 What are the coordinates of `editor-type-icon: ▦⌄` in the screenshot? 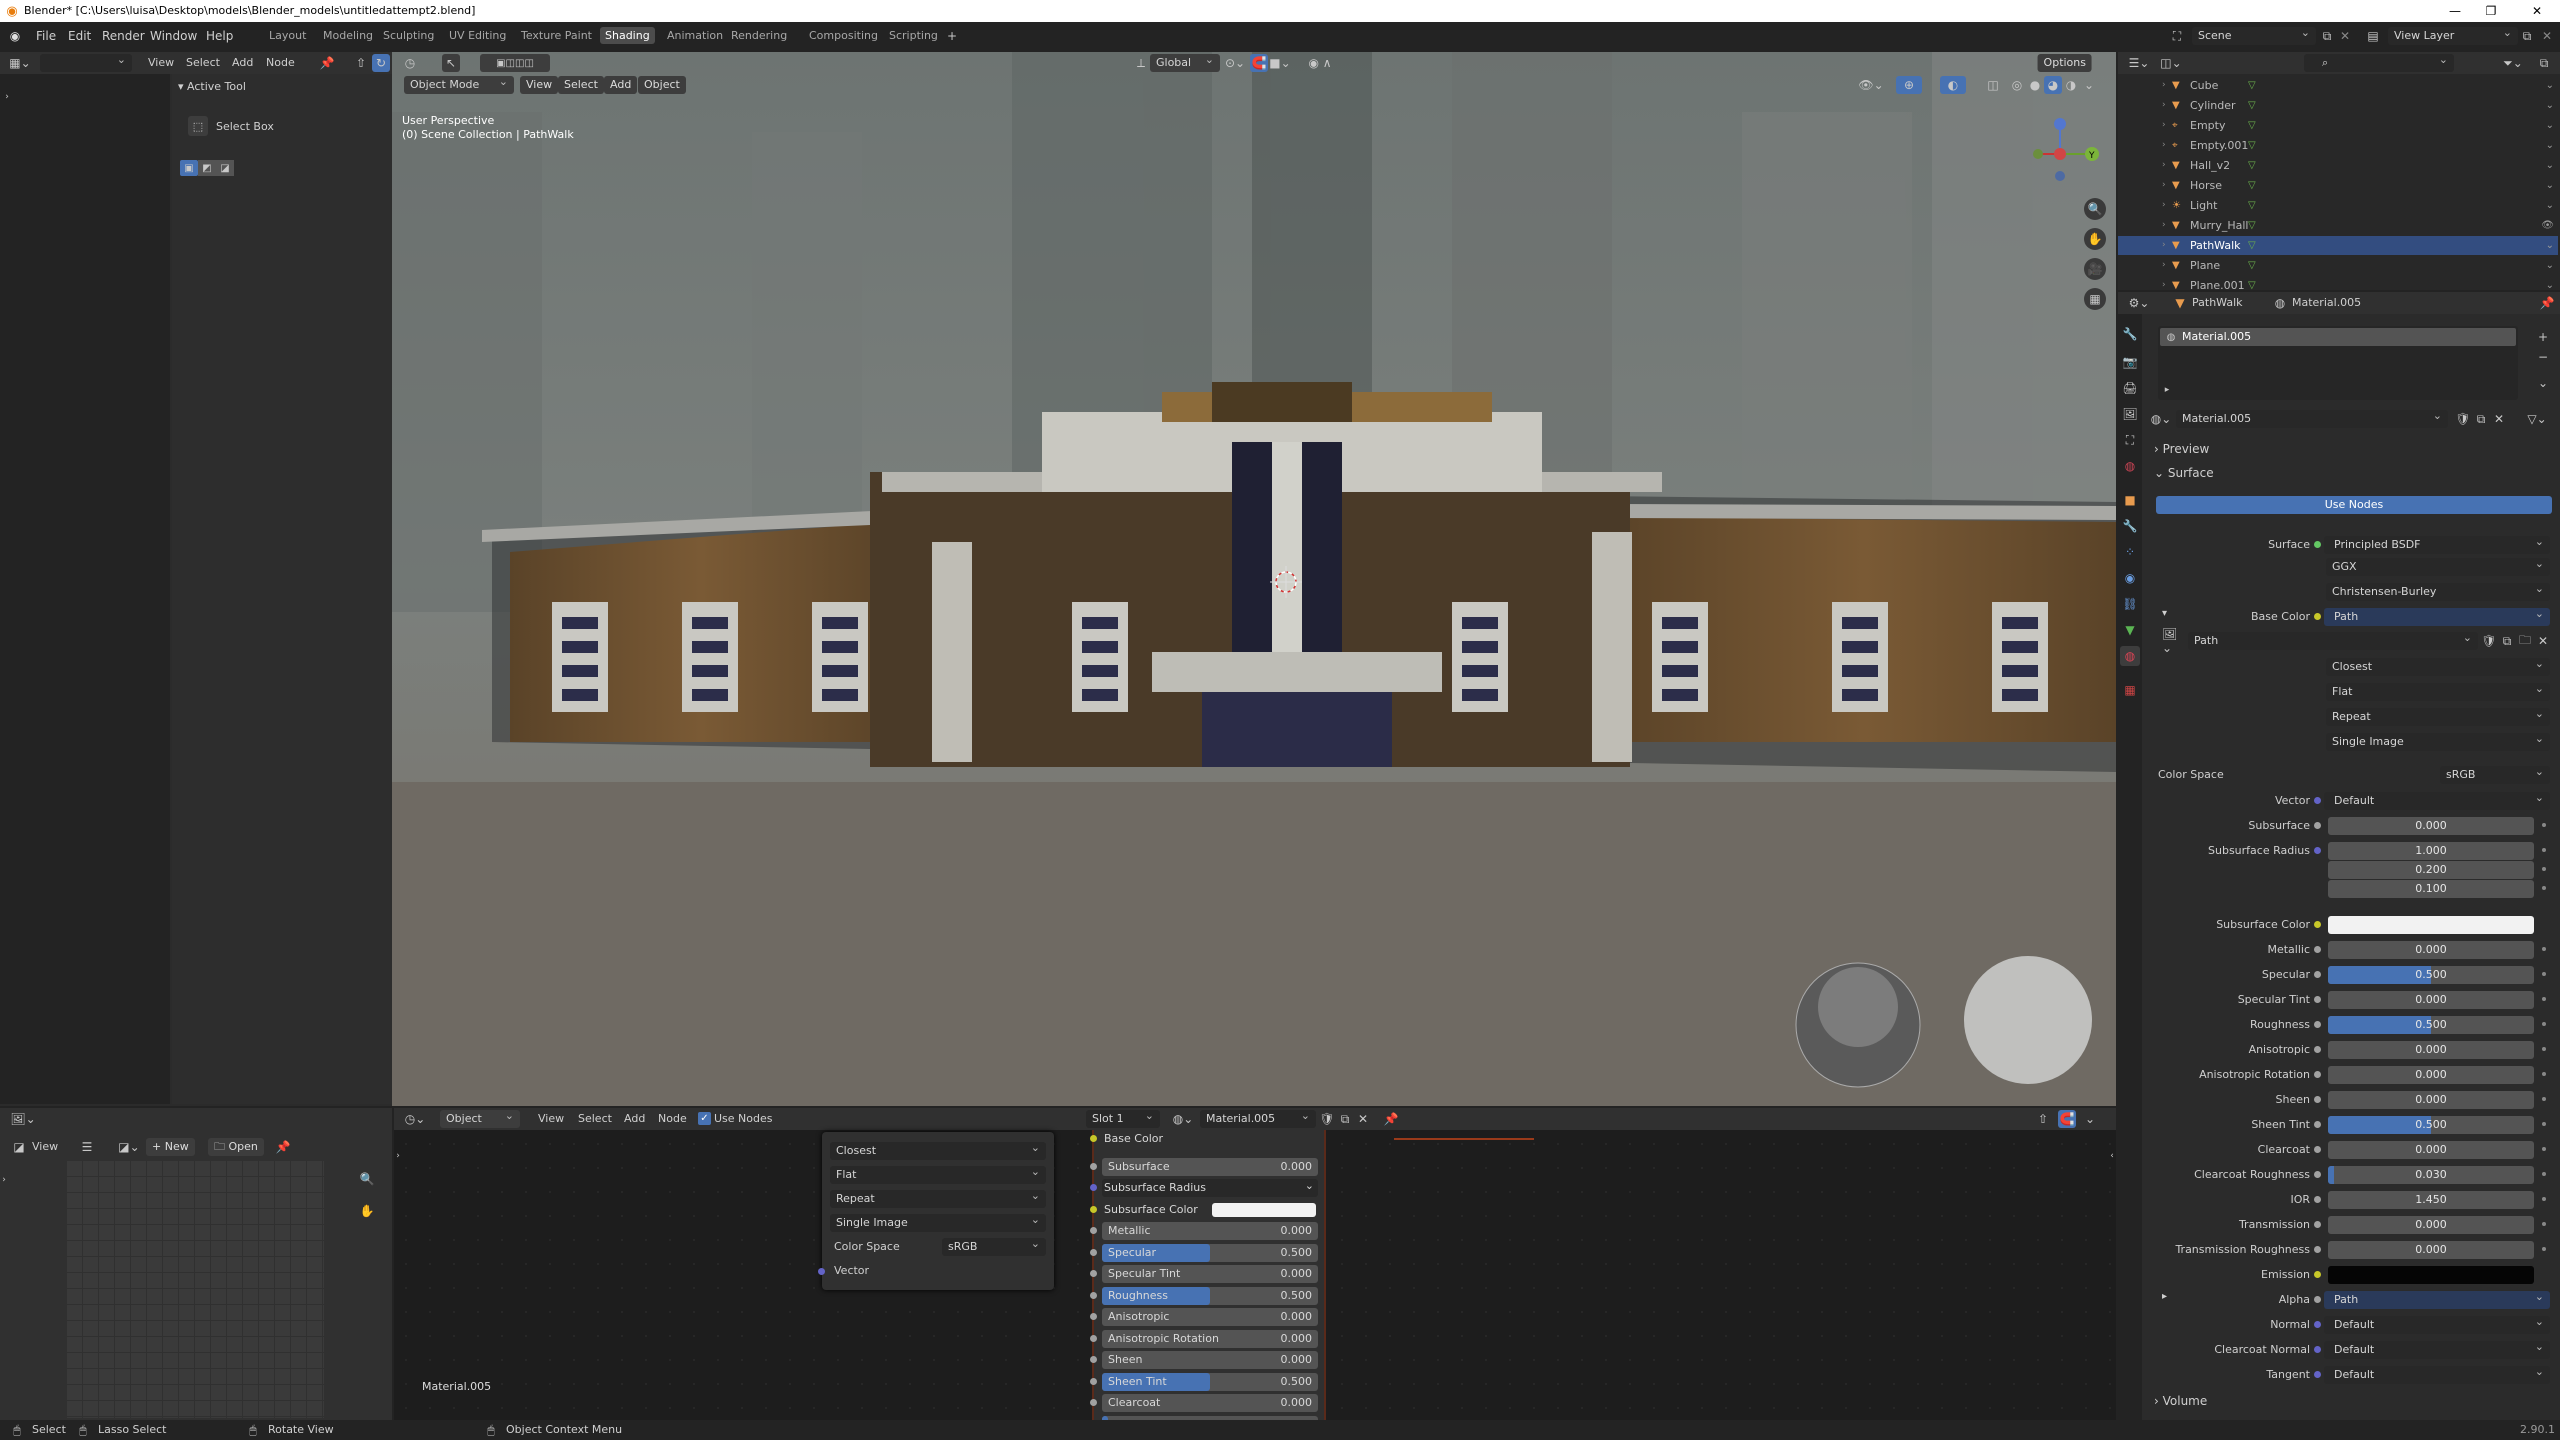 It's located at (20, 63).